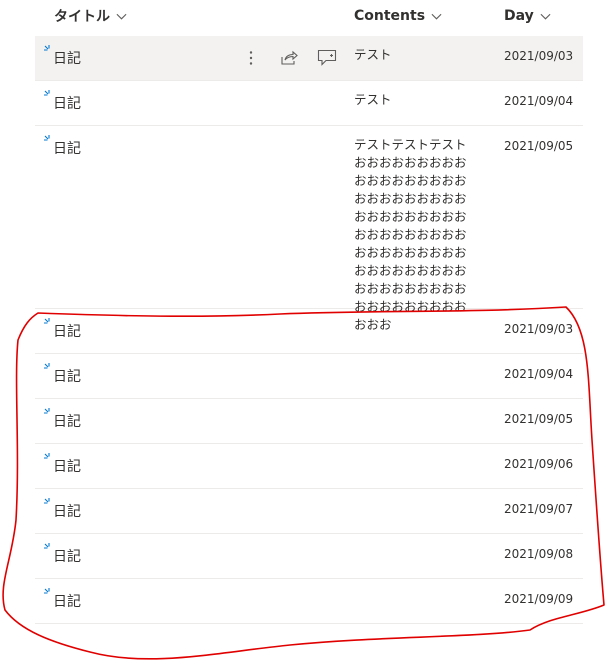 The height and width of the screenshot is (666, 608). What do you see at coordinates (309, 511) in the screenshot?
I see `table-row: 日記 2021/09/07` at bounding box center [309, 511].